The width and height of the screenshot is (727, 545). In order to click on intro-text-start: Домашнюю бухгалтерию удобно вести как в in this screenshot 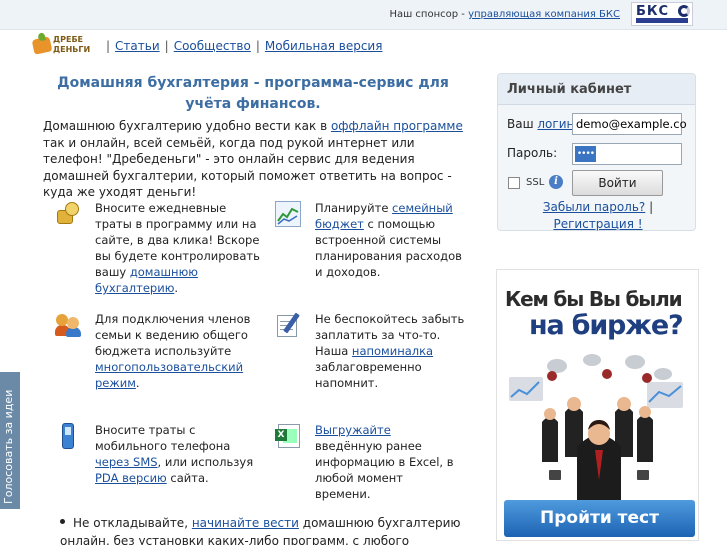, I will do `click(187, 126)`.